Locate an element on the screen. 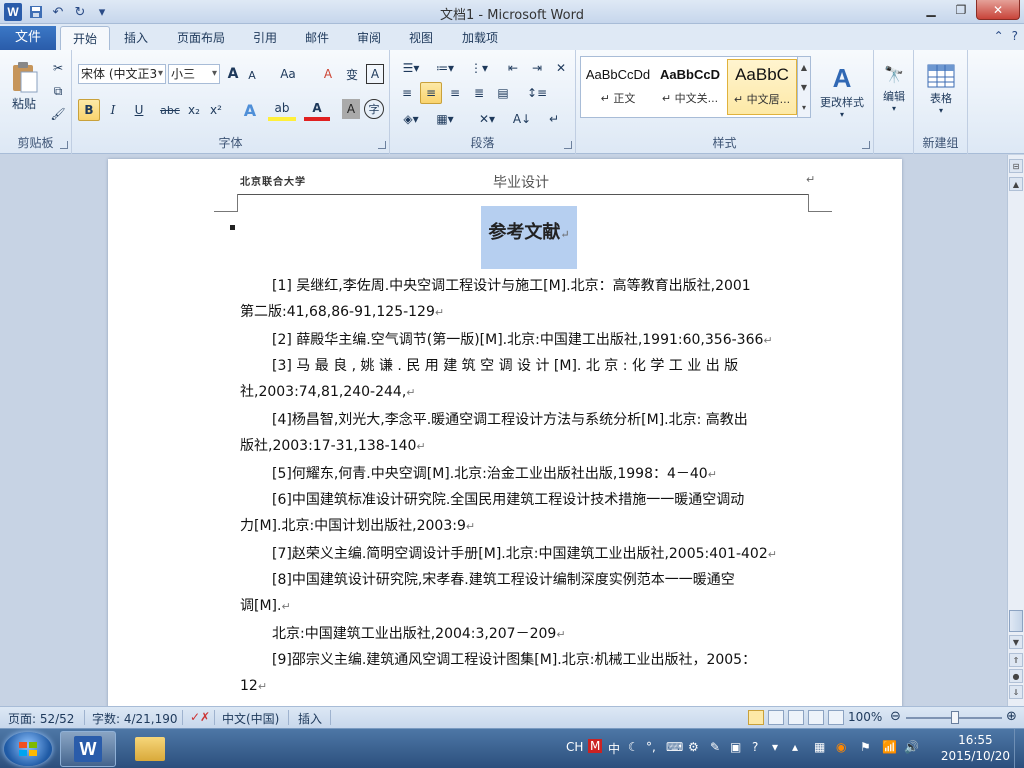 This screenshot has height=768, width=1024. tab-references: 引用 is located at coordinates (265, 38).